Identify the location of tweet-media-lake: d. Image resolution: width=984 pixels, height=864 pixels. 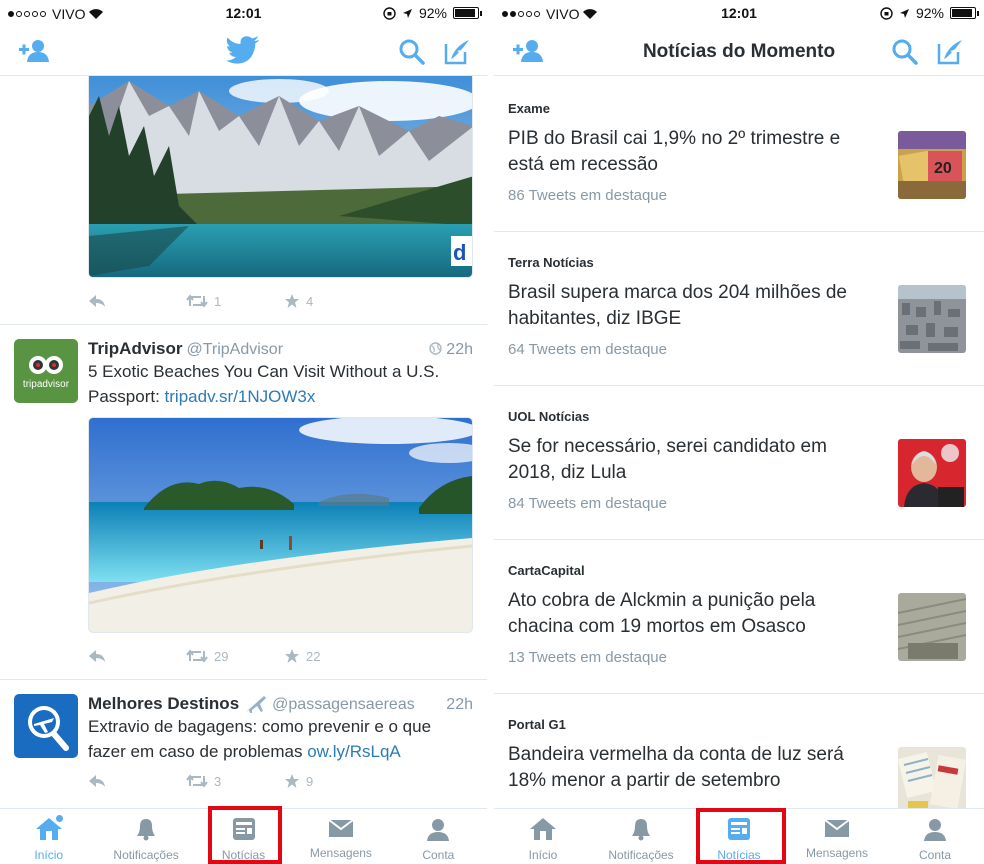
(280, 177).